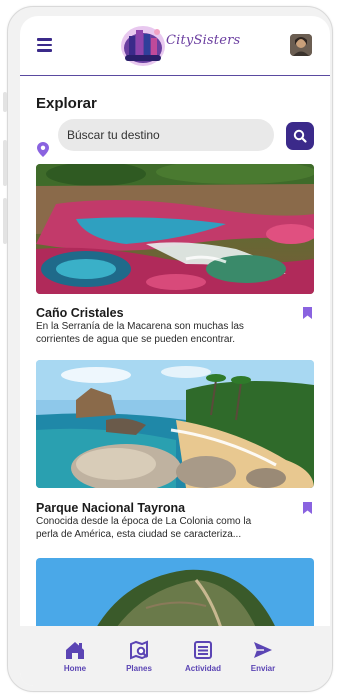 The width and height of the screenshot is (340, 698). I want to click on place-title: Parque Nacional Tayrona, so click(110, 508).